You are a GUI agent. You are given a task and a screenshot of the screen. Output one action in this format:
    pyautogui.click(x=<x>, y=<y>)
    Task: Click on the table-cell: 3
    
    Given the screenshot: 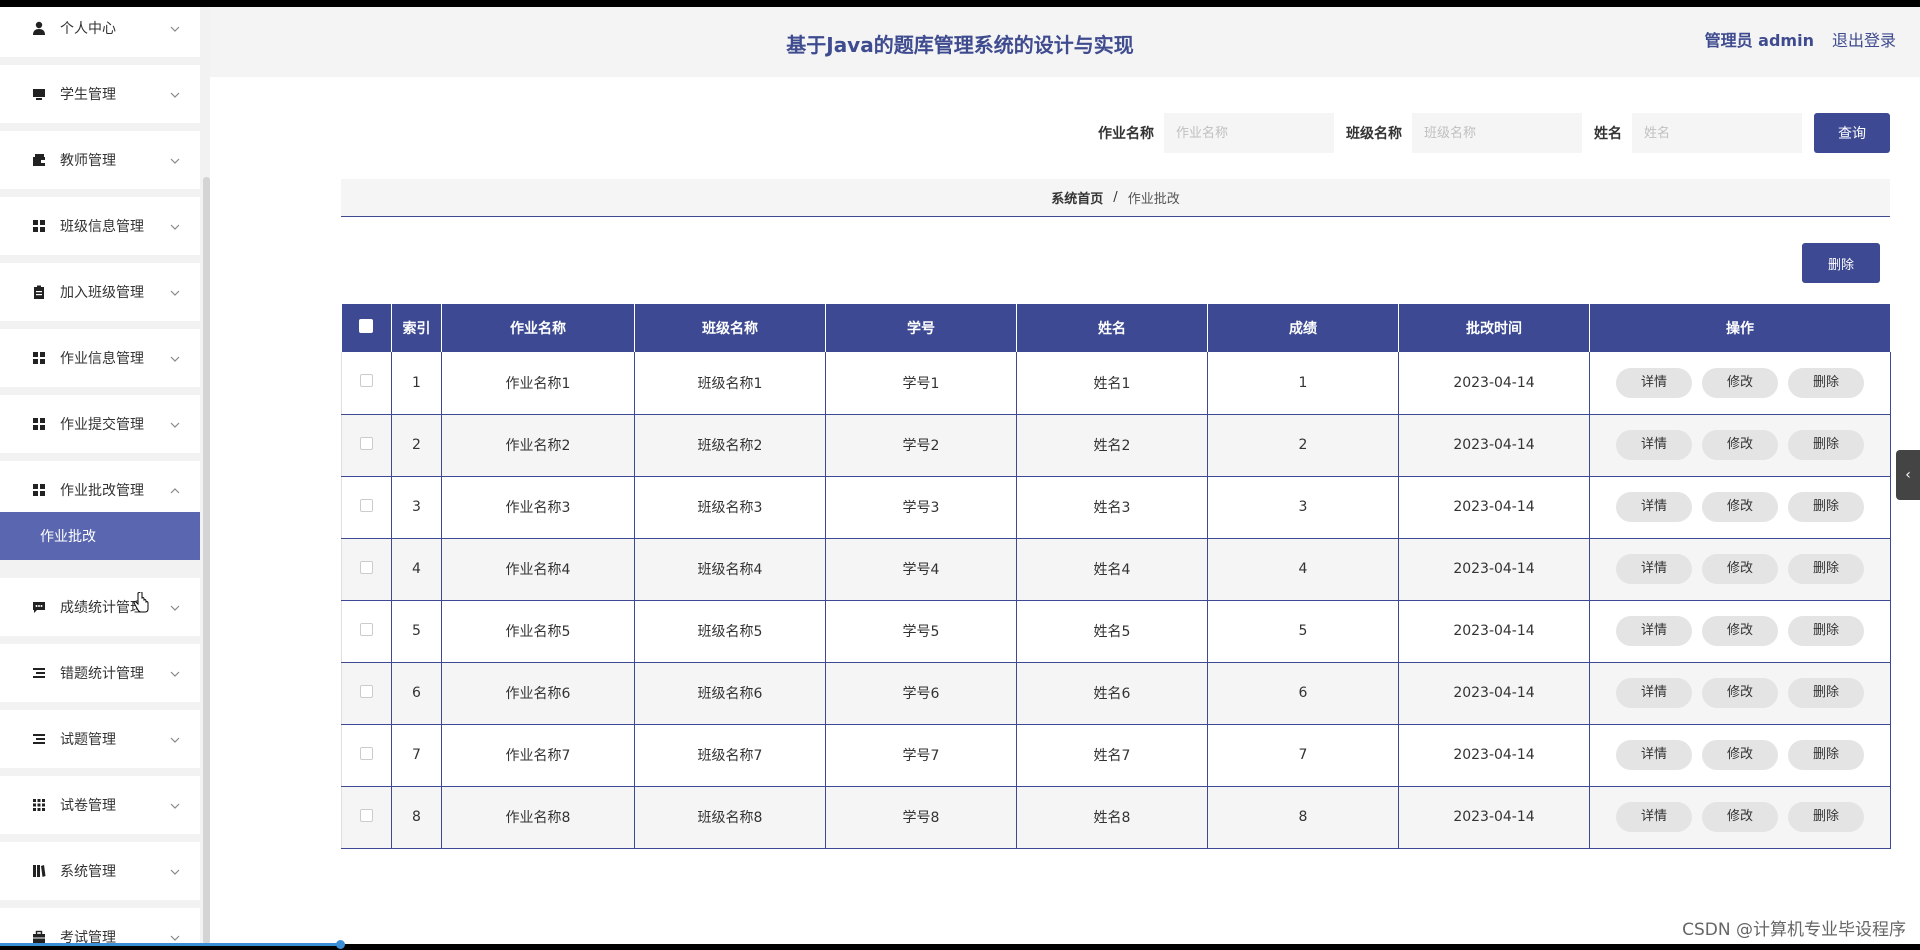 What is the action you would take?
    pyautogui.click(x=1303, y=507)
    